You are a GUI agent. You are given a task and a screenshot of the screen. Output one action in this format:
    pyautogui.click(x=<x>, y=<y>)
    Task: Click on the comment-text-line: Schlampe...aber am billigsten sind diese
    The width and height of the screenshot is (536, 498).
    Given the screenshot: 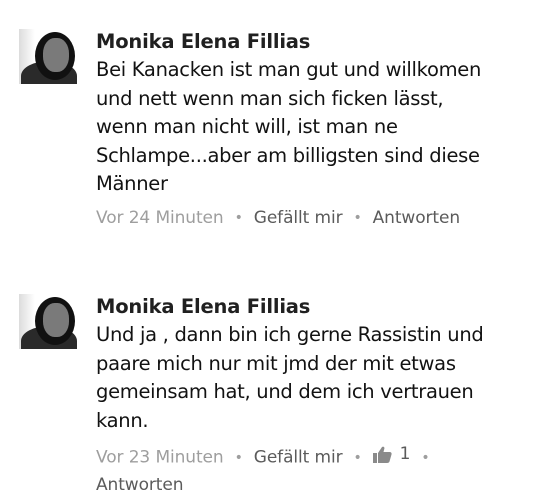 What is the action you would take?
    pyautogui.click(x=288, y=155)
    